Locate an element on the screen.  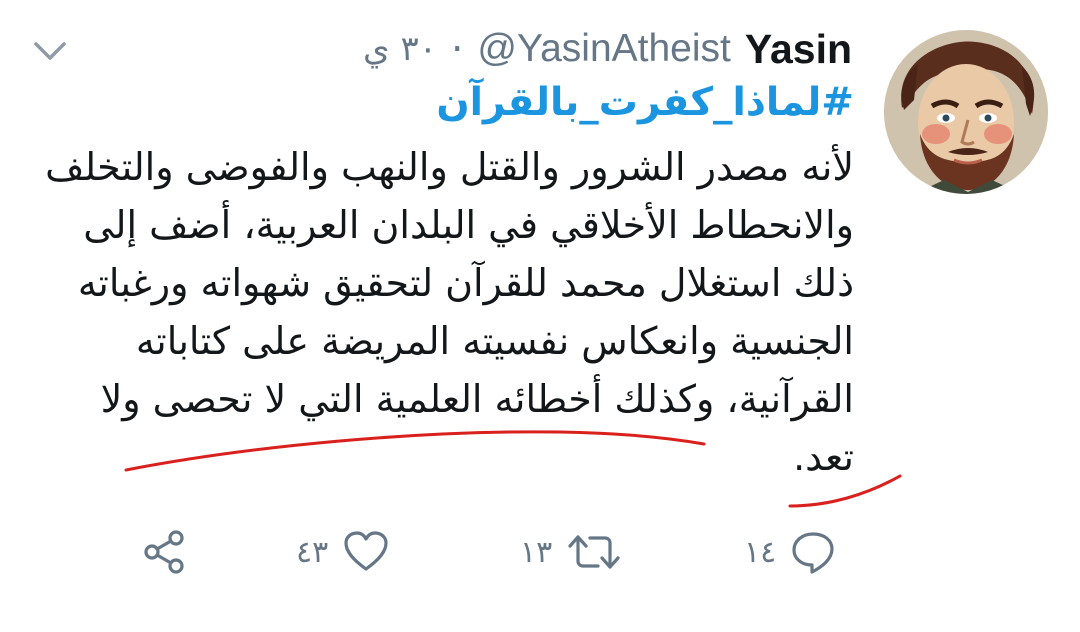
hashtag-link: #لماذا_كفرت_بالقرآن is located at coordinates (645, 102).